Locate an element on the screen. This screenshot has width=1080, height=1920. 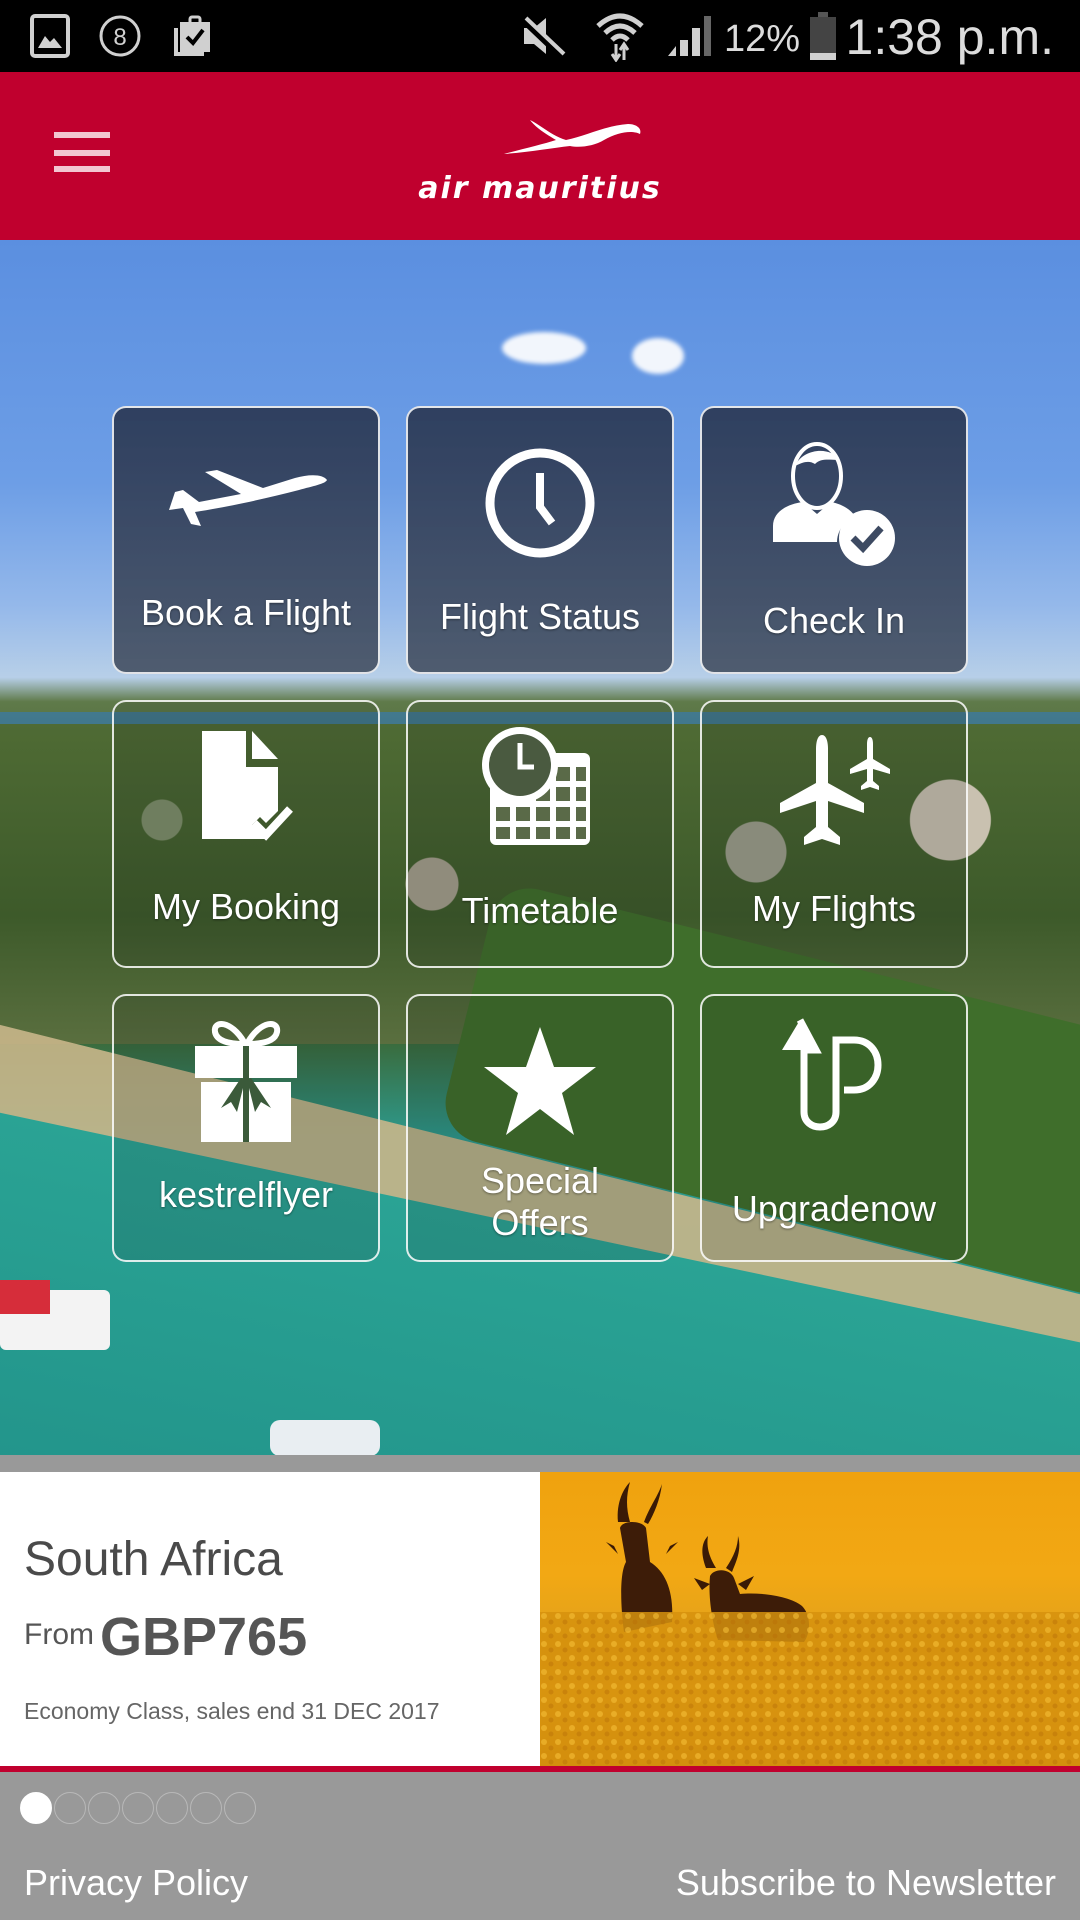
star-icon is located at coordinates (540, 1081).